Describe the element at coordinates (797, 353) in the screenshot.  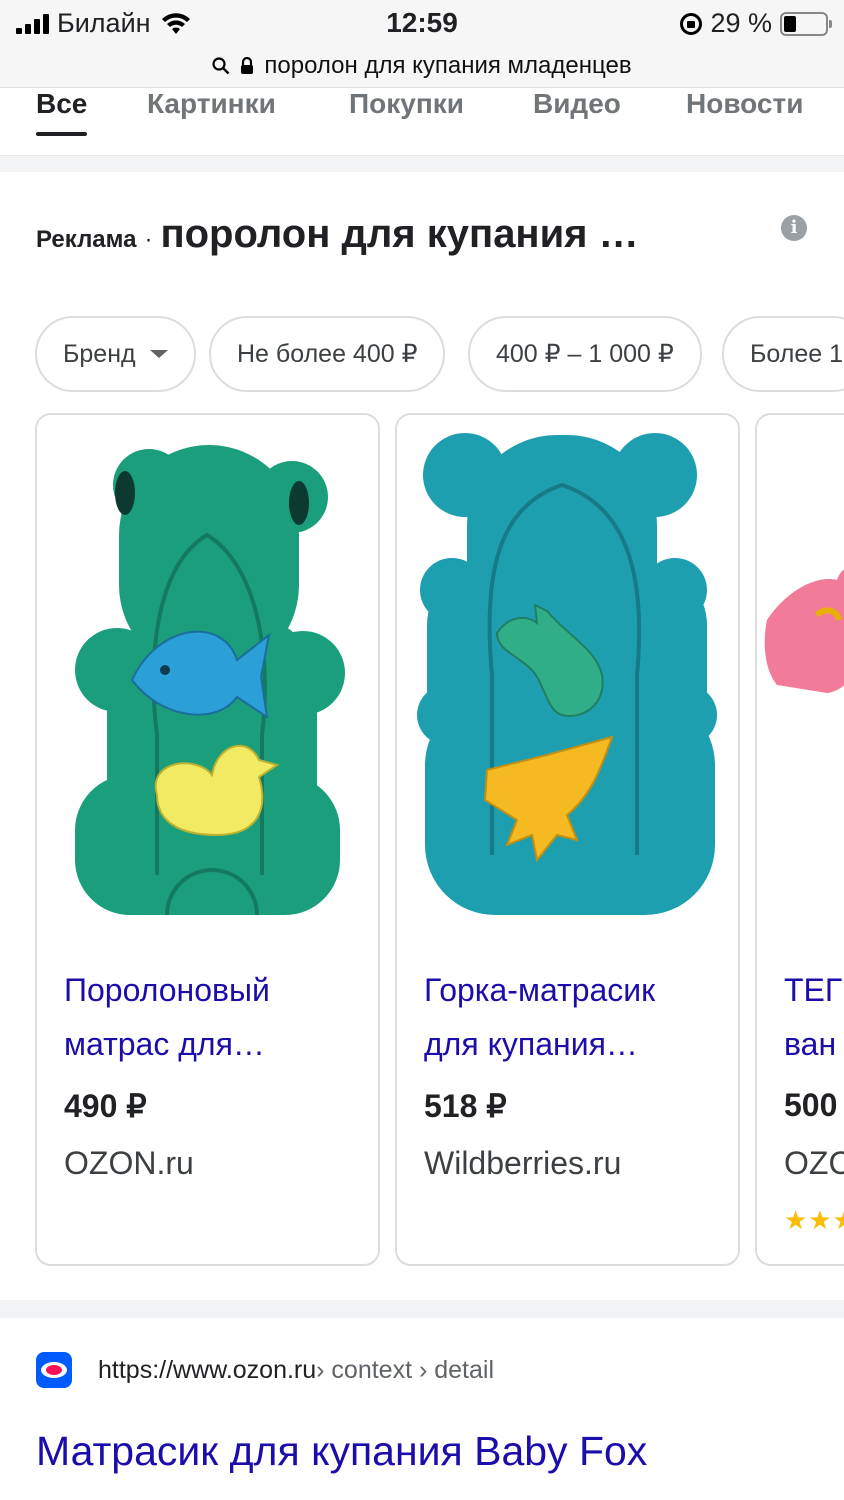
I see `chip-label: Более 1` at that location.